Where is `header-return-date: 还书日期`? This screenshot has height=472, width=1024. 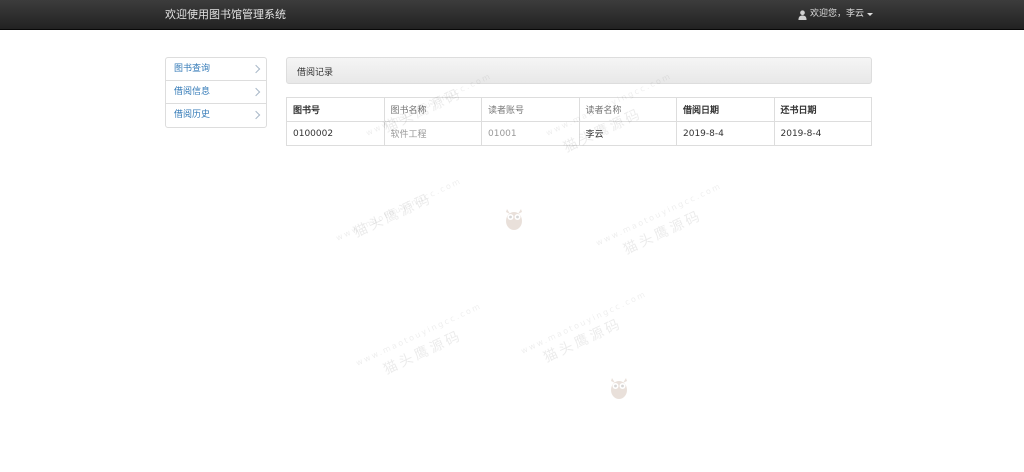 header-return-date: 还书日期 is located at coordinates (822, 109).